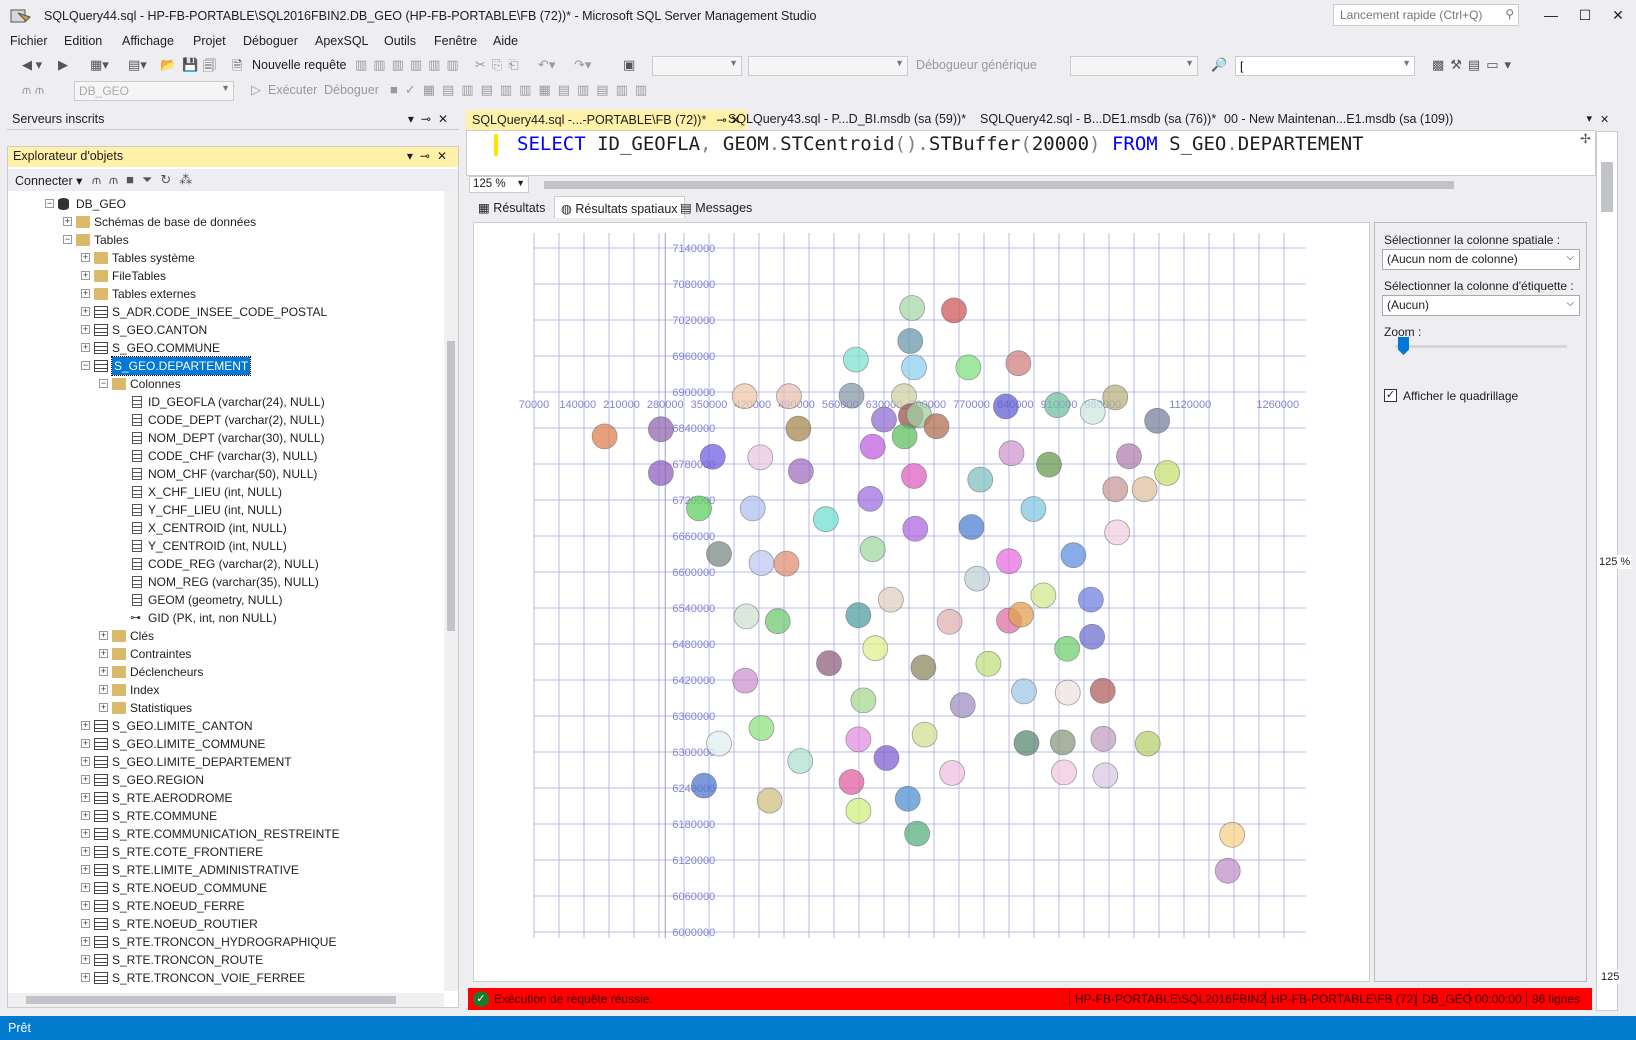 This screenshot has height=1040, width=1636. Describe the element at coordinates (154, 91) in the screenshot. I see `database-combo: DB_GEO ▼` at that location.